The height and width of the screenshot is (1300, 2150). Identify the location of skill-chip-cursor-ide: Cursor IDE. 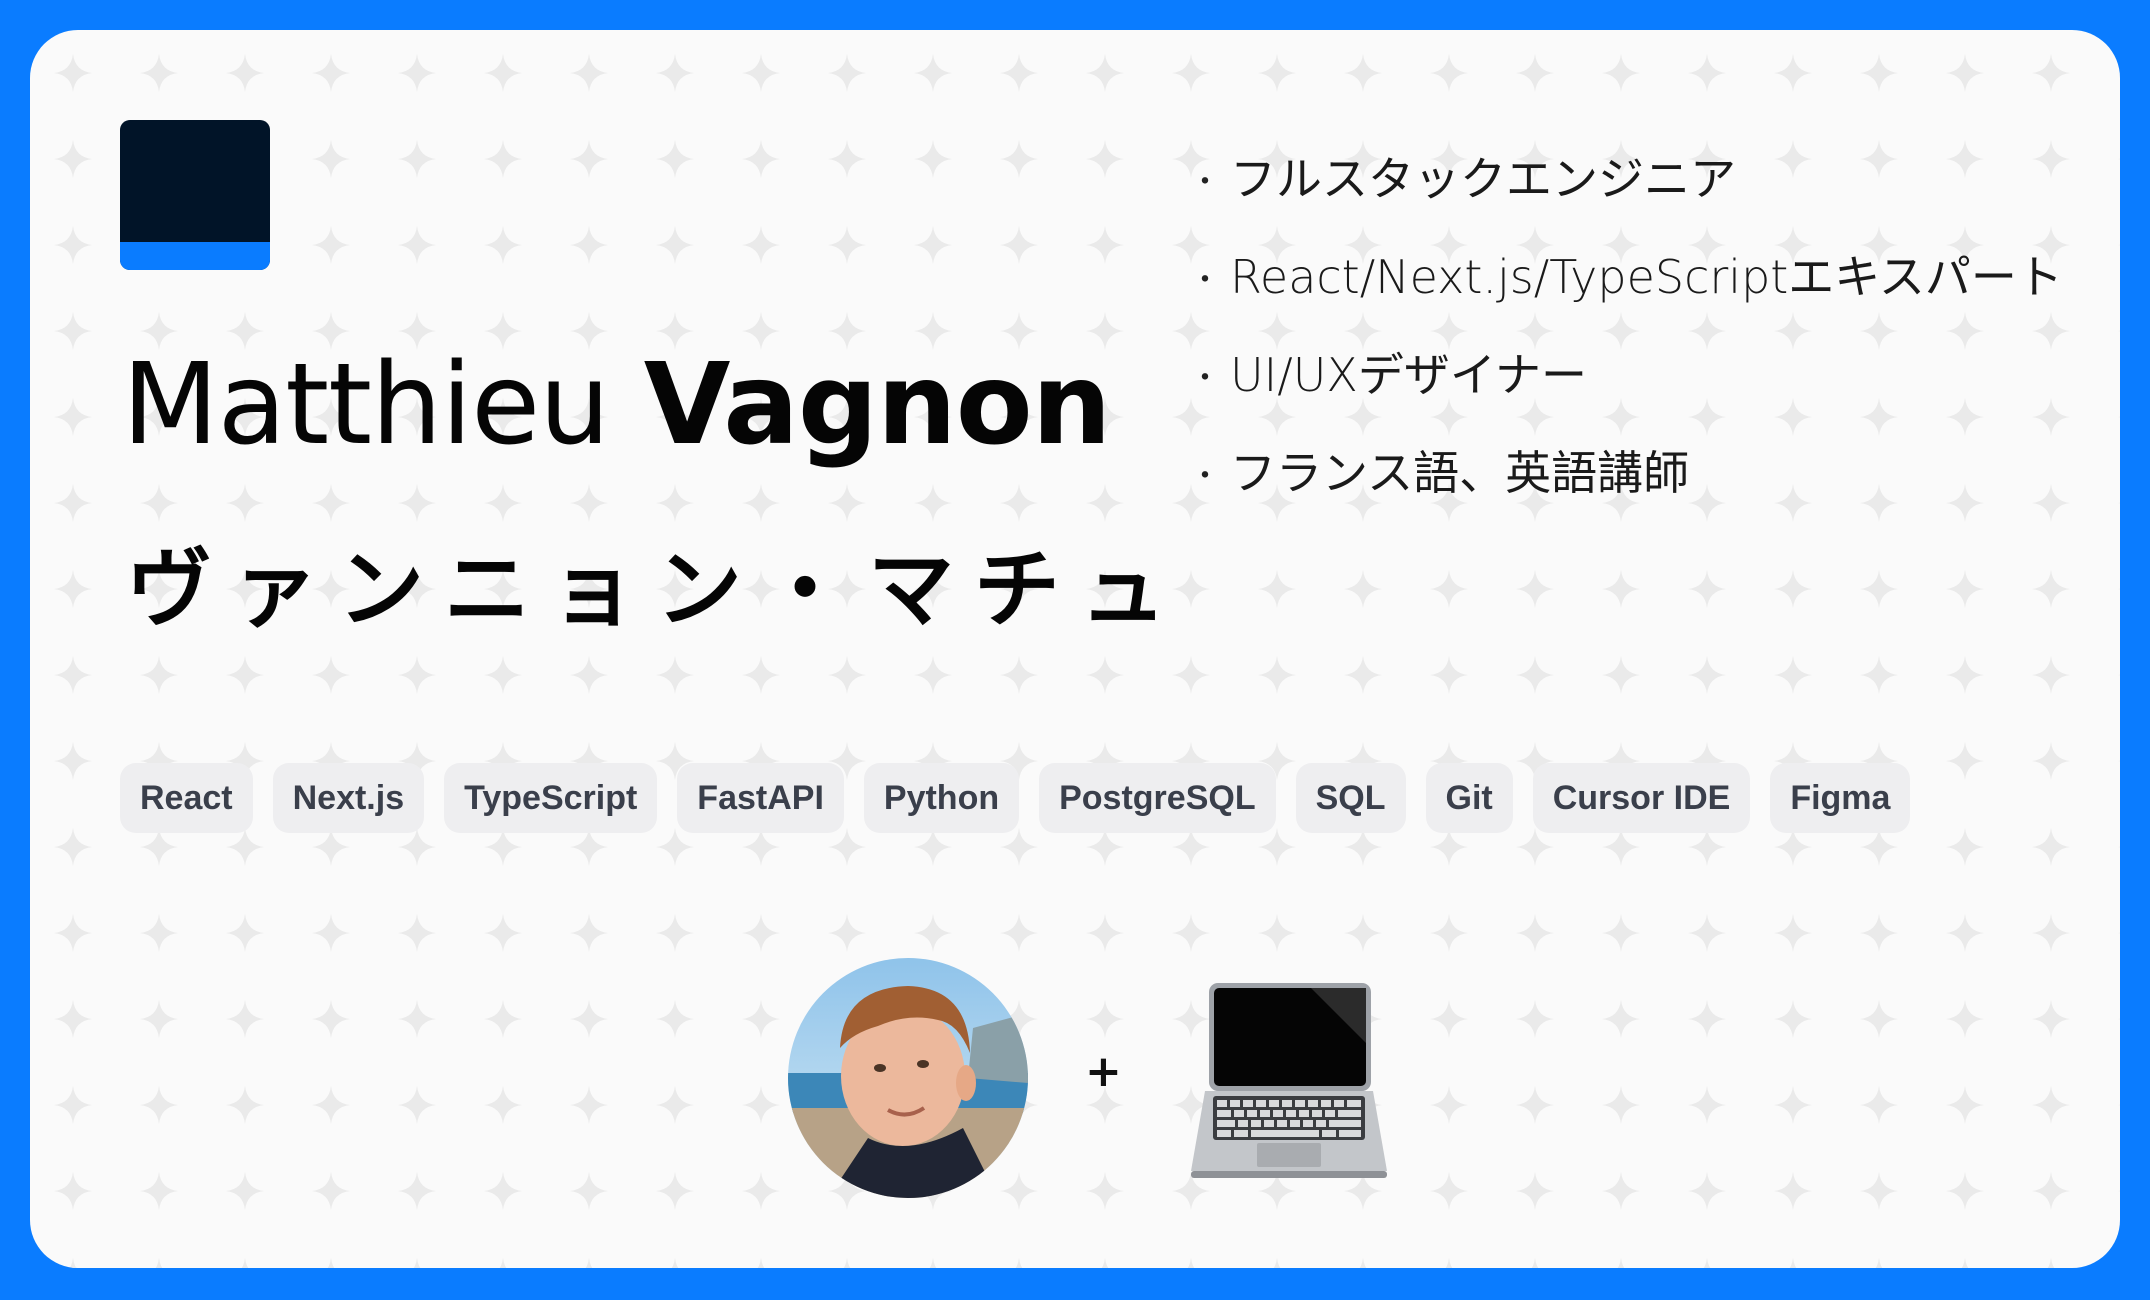
(1641, 798).